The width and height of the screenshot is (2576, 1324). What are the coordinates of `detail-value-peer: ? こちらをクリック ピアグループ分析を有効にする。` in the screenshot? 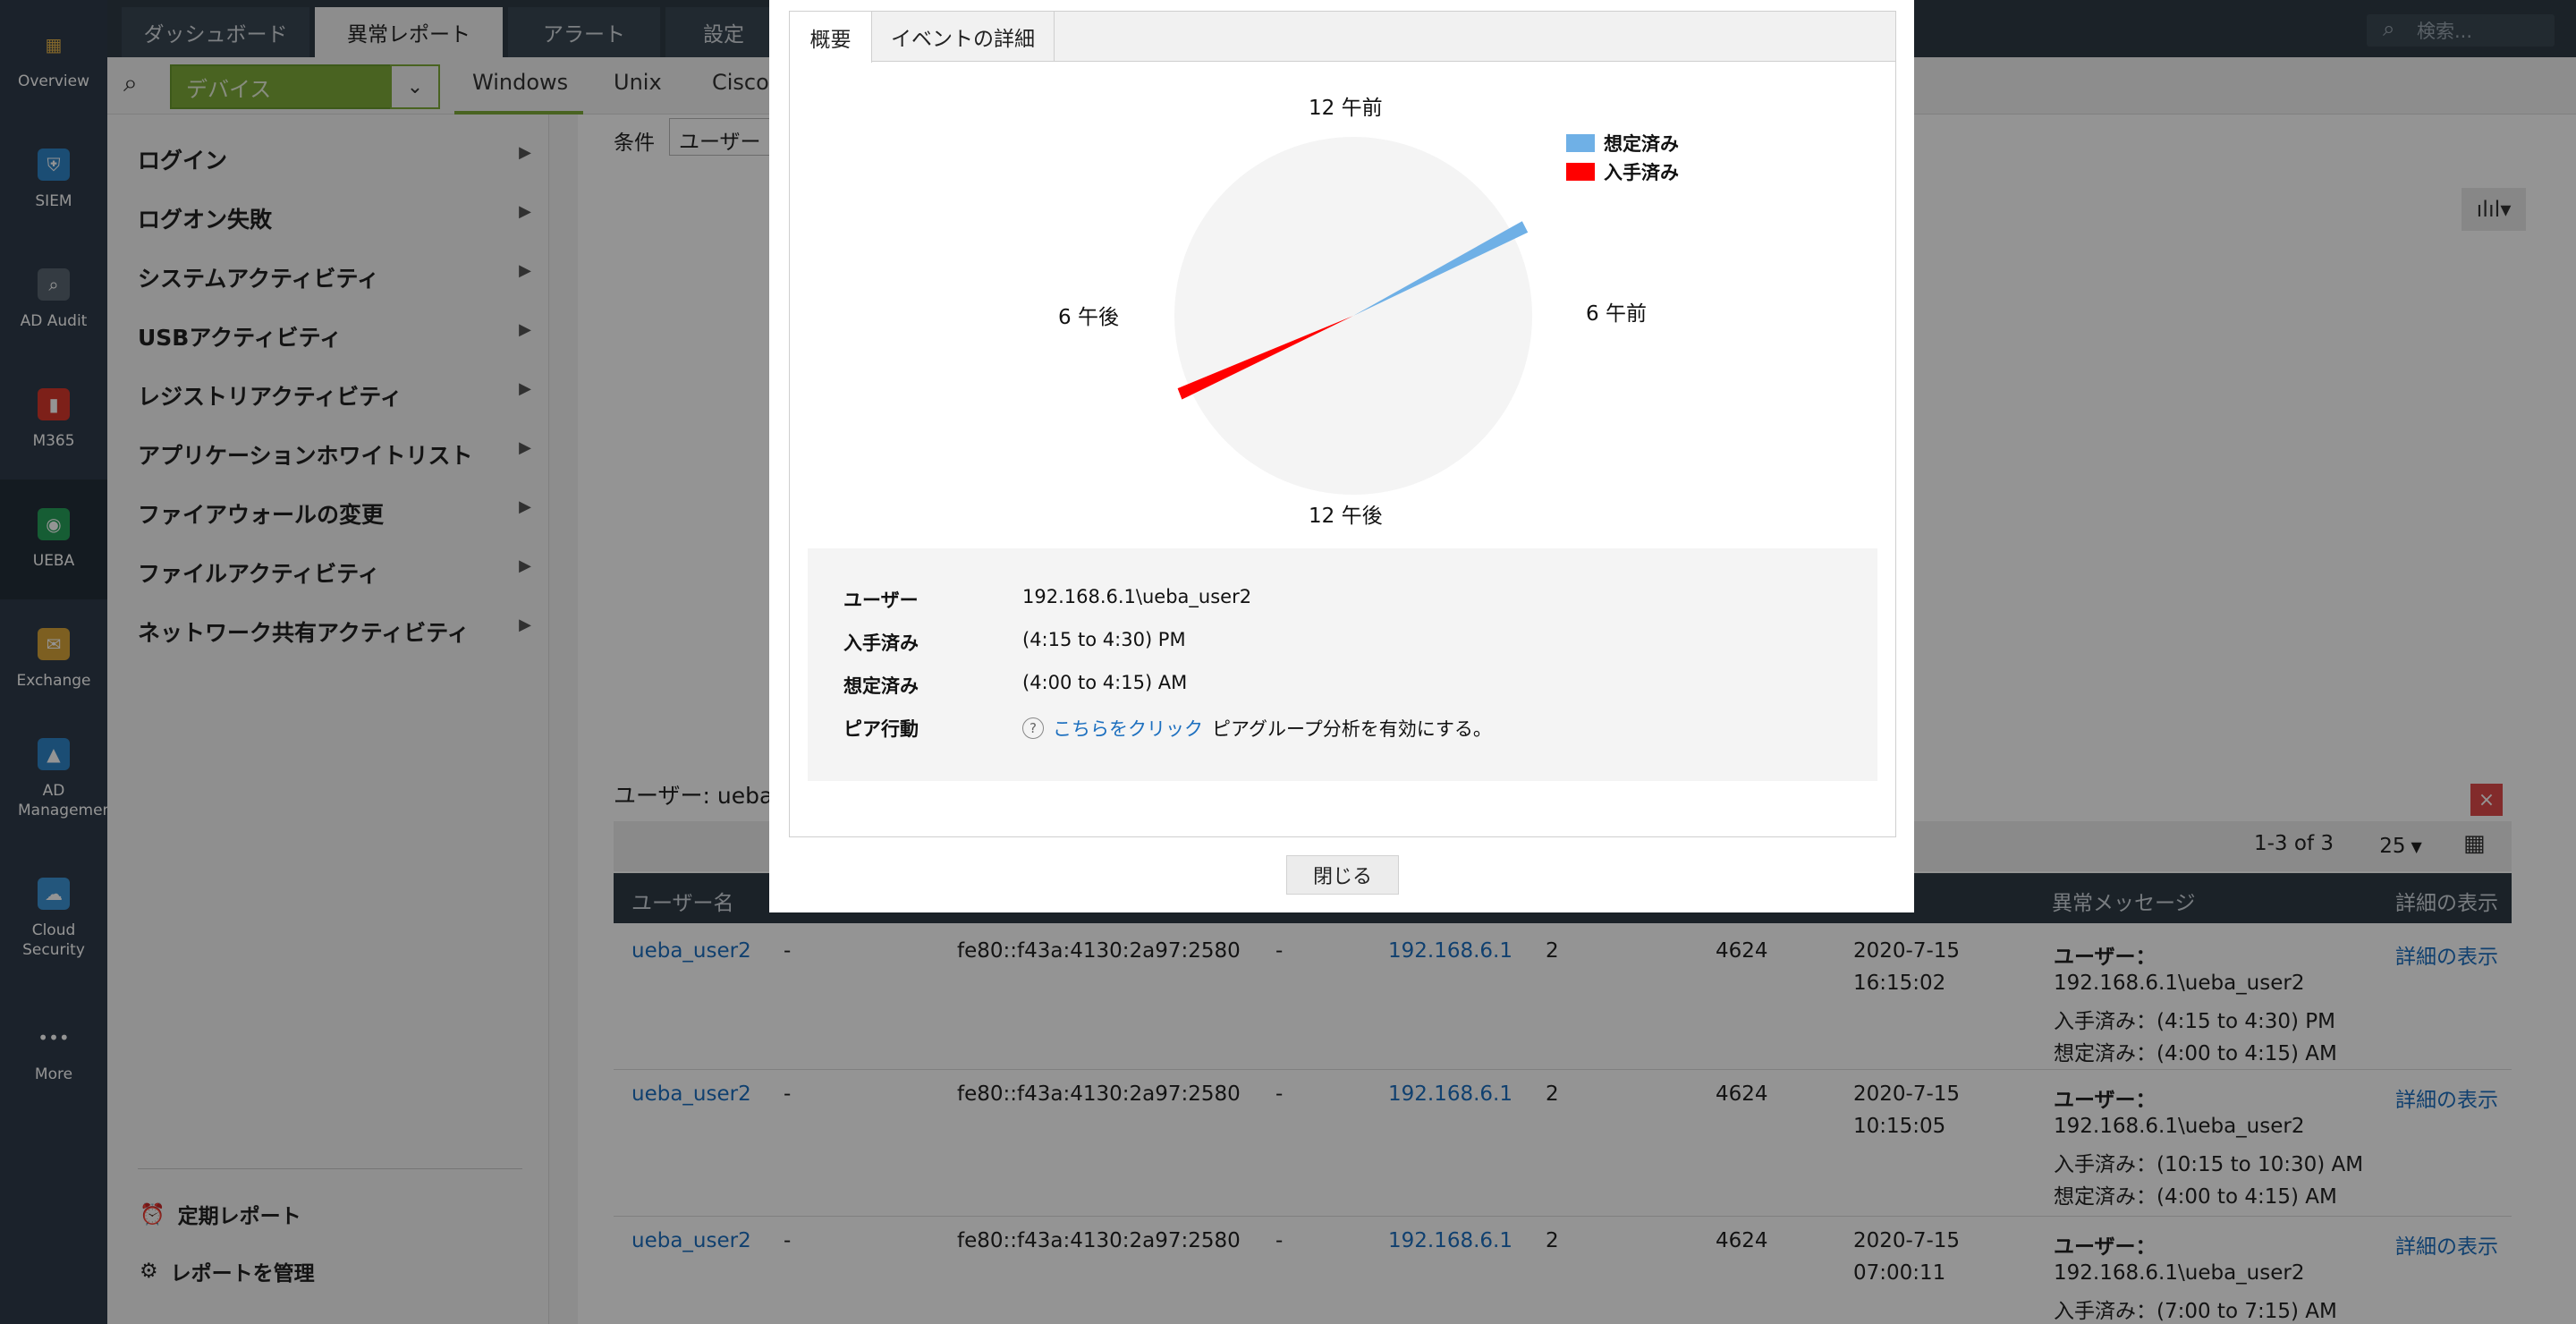 It's located at (1257, 728).